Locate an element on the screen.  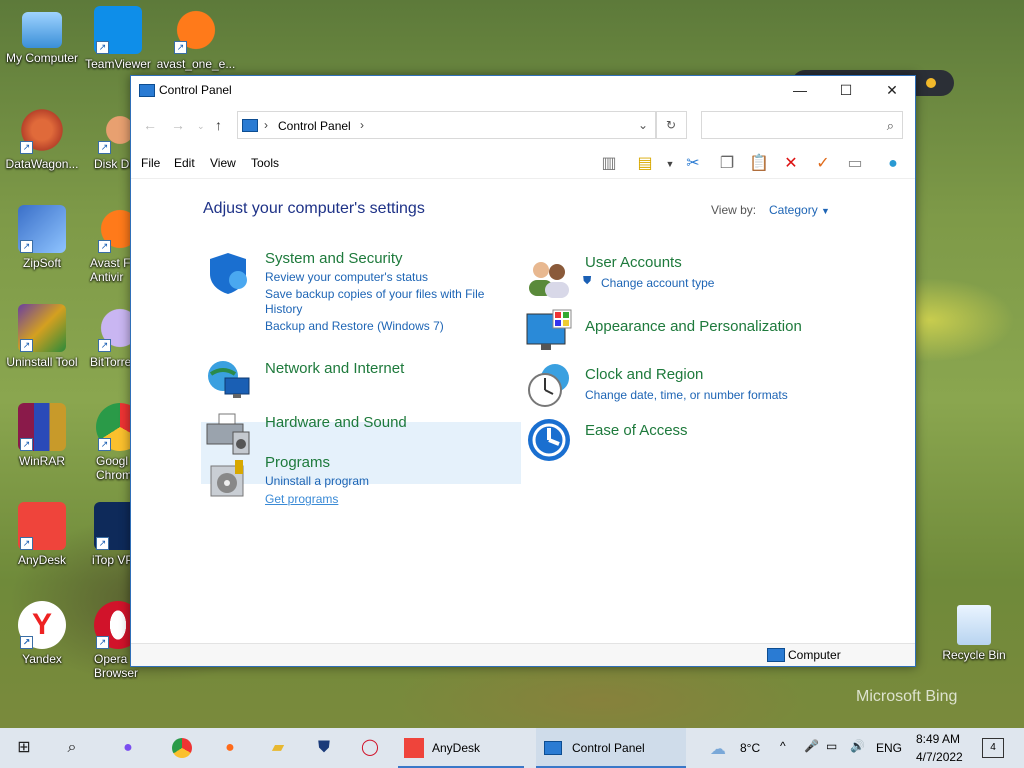
options-dropdown-icon: ▼ is located at coordinates (670, 164).